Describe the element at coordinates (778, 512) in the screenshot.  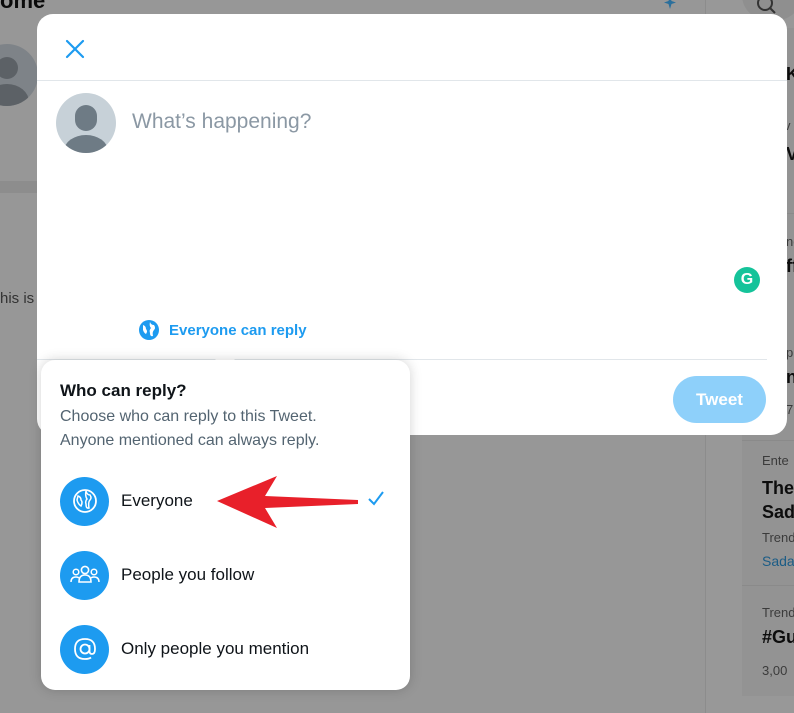
I see `trend-title: Sad` at that location.